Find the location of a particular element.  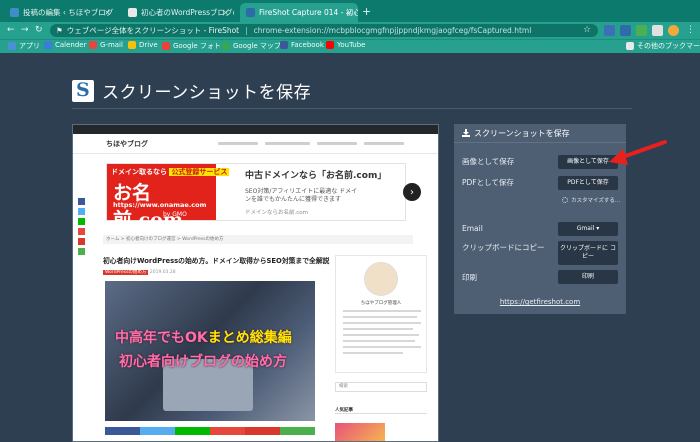

fireshot-site-link: https://getfireshot.com is located at coordinates (540, 302).